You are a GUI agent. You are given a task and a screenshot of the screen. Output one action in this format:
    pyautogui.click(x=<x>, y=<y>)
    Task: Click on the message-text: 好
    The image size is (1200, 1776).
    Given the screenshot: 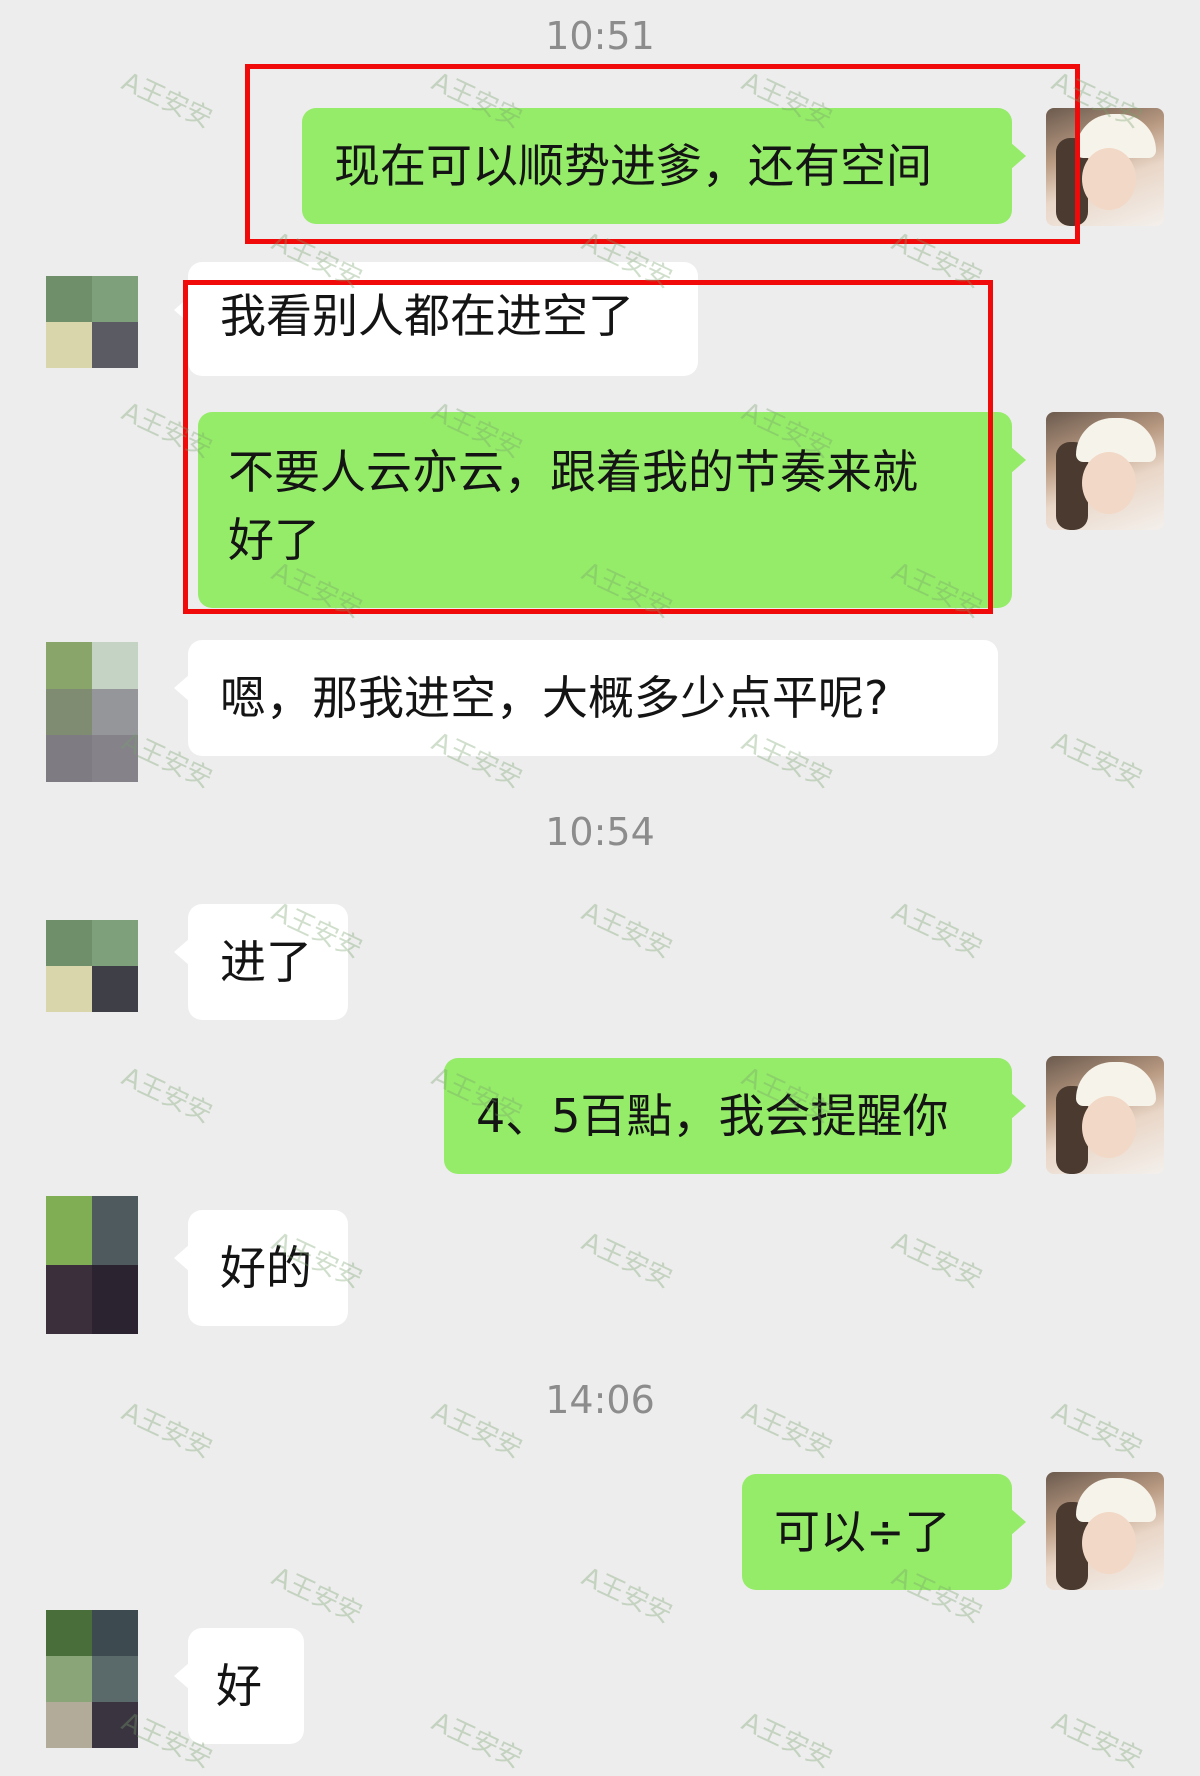 What is the action you would take?
    pyautogui.click(x=239, y=1686)
    